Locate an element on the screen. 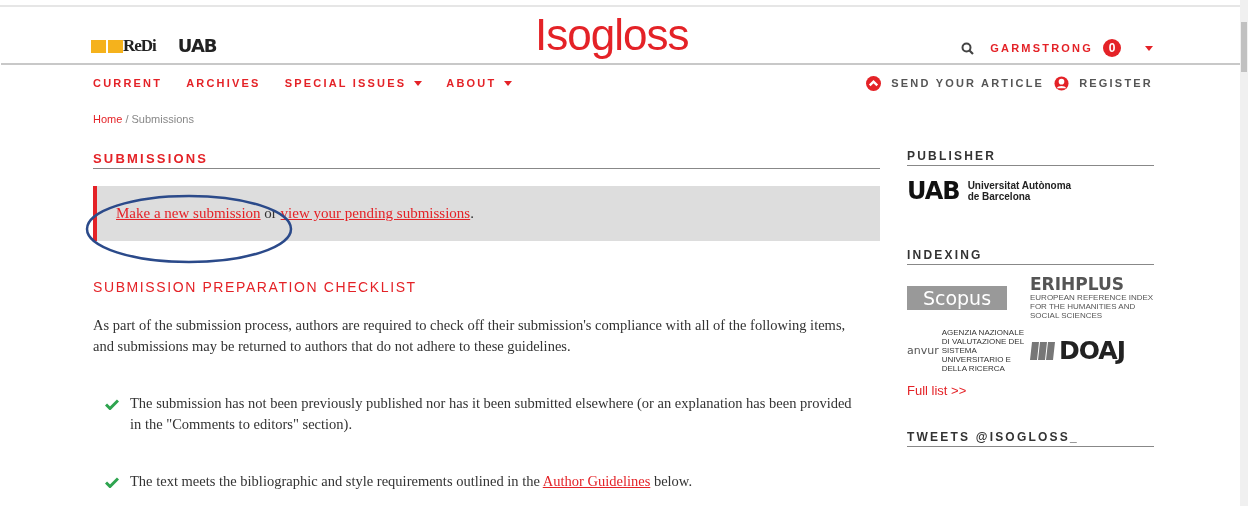 The height and width of the screenshot is (506, 1248). publisher-name: Universitat Autònoma de Barcelona is located at coordinates (1019, 191).